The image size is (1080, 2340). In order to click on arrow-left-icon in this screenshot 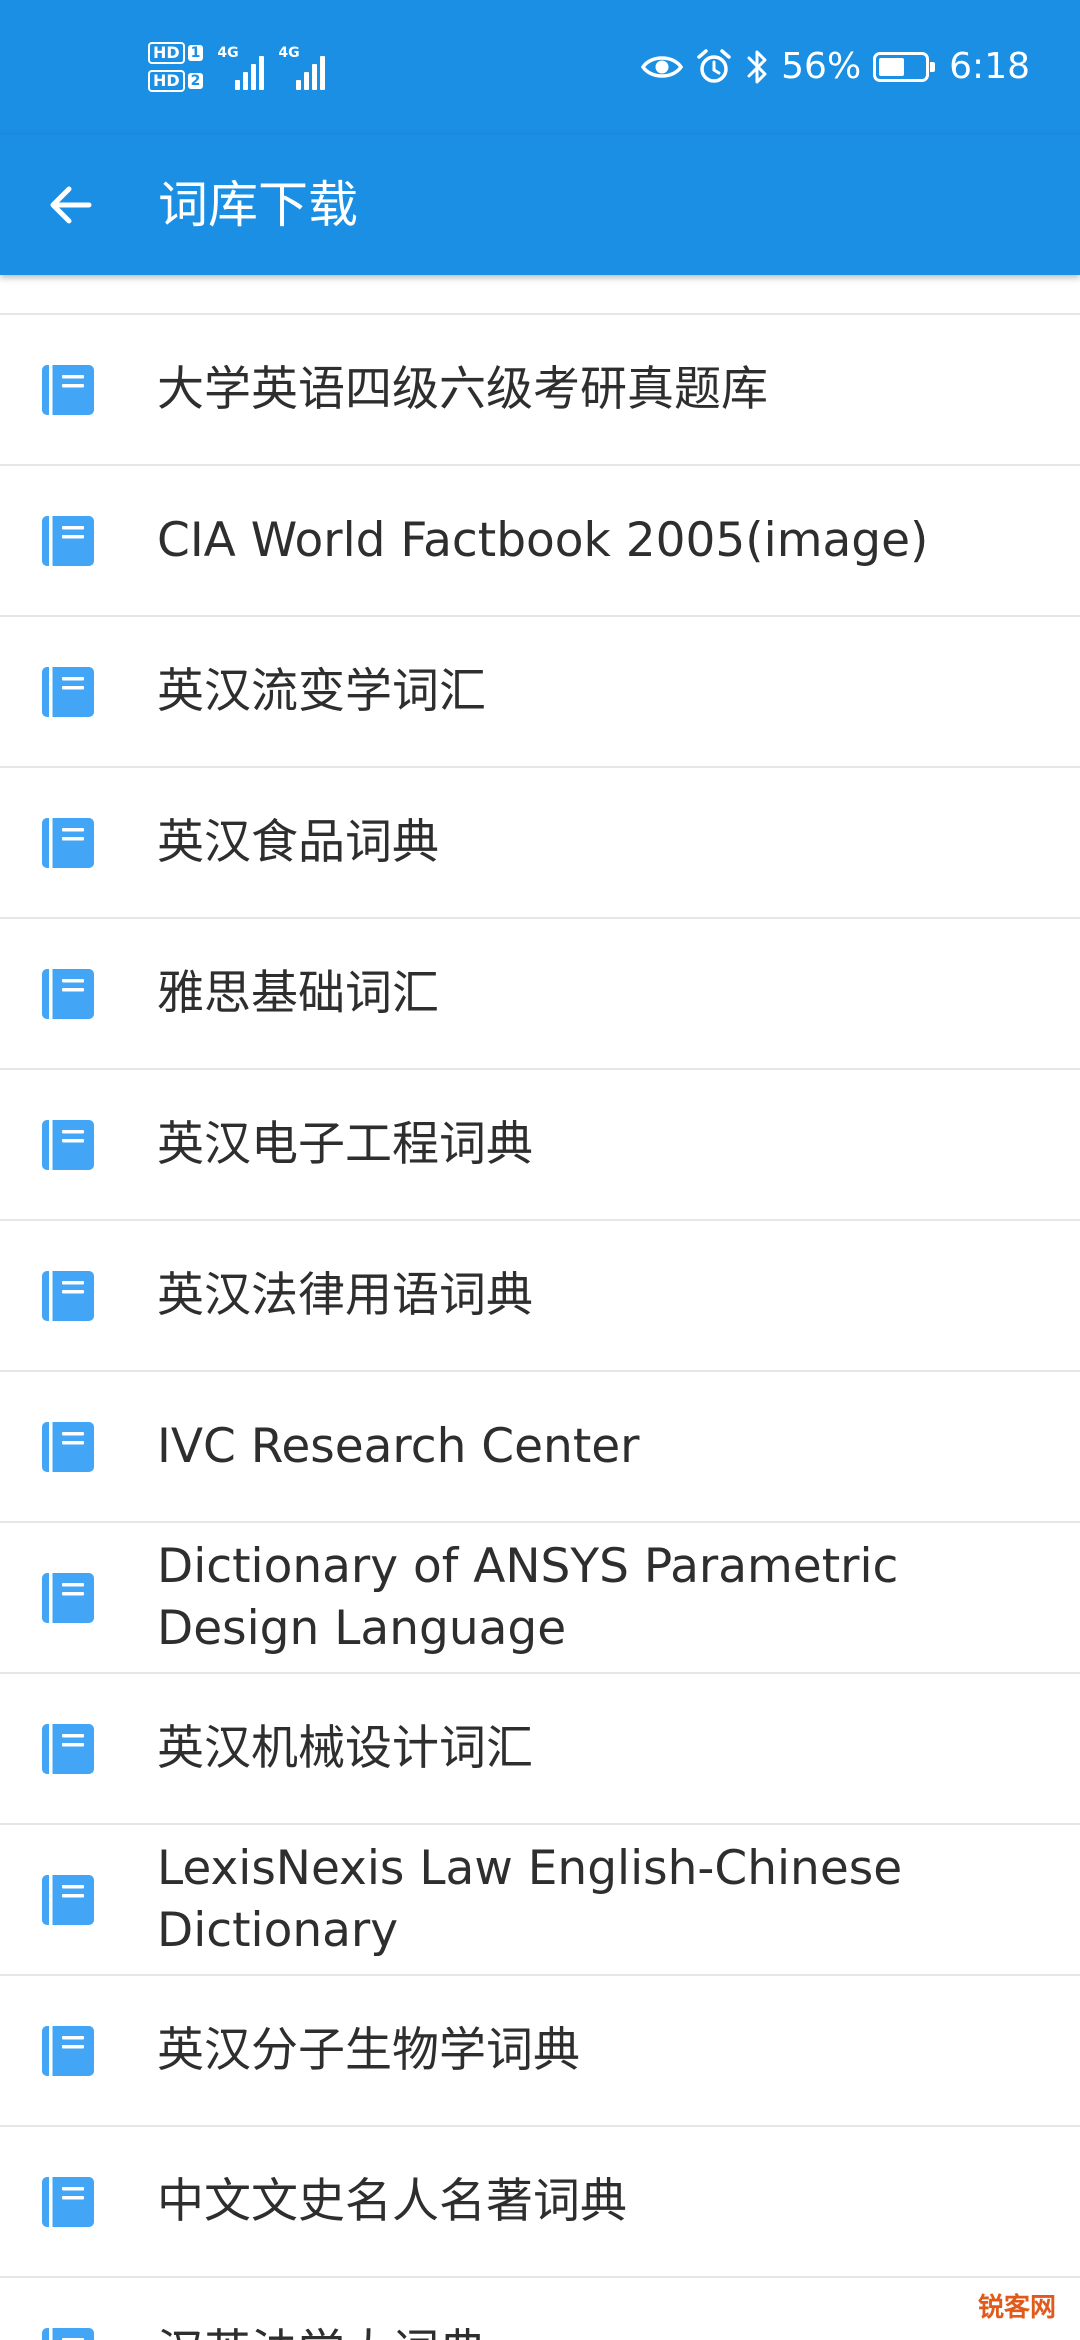, I will do `click(70, 207)`.